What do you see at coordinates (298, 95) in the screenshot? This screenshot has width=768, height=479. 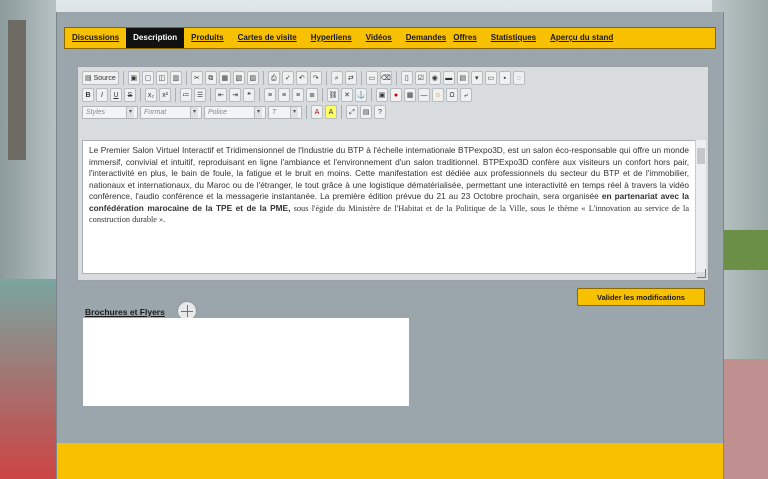 I see `align-right-icon: ≡` at bounding box center [298, 95].